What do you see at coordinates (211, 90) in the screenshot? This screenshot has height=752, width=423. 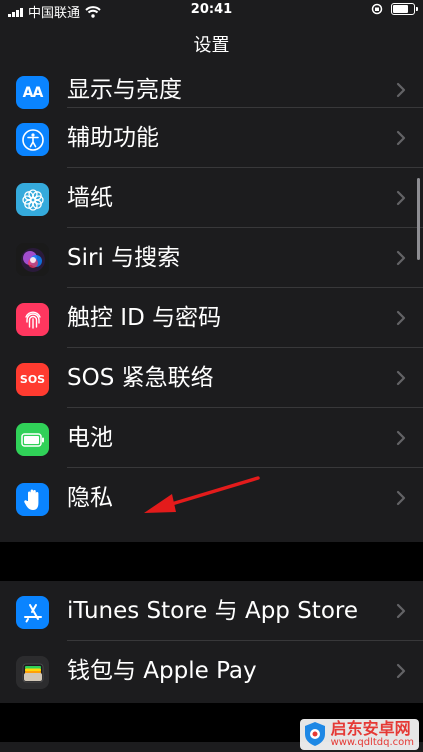 I see `settings-row-display-brightness: AA 显示与亮度` at bounding box center [211, 90].